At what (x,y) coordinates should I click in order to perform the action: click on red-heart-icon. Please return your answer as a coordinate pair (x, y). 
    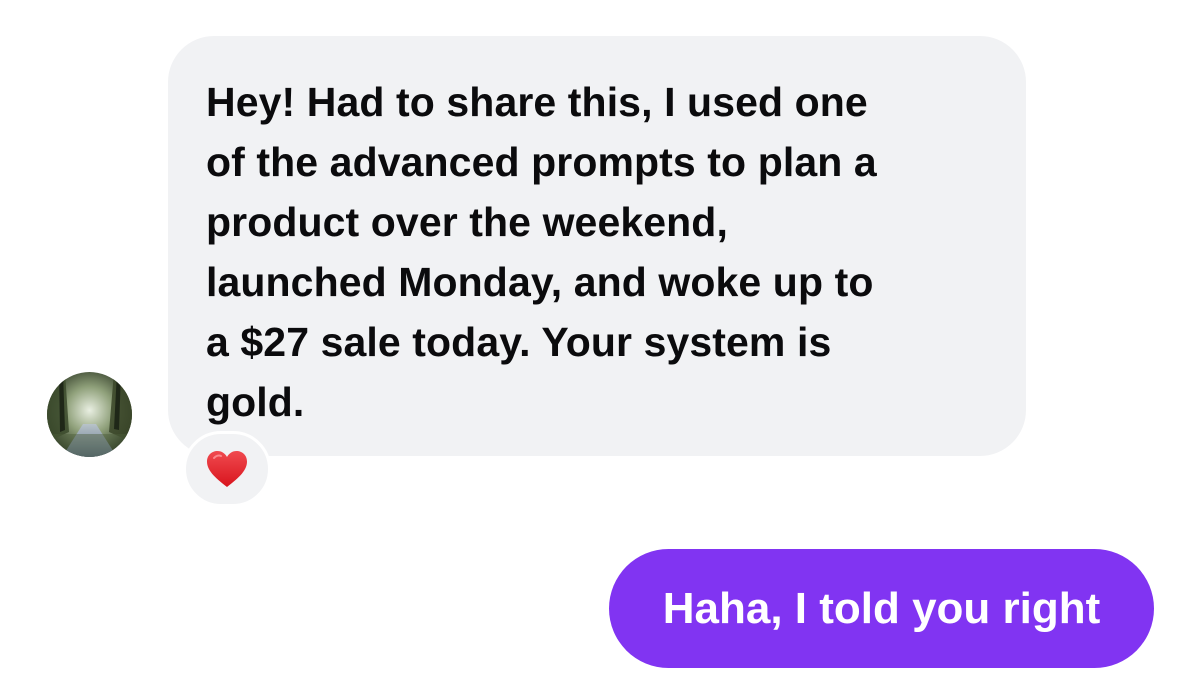
    Looking at the image, I should click on (227, 469).